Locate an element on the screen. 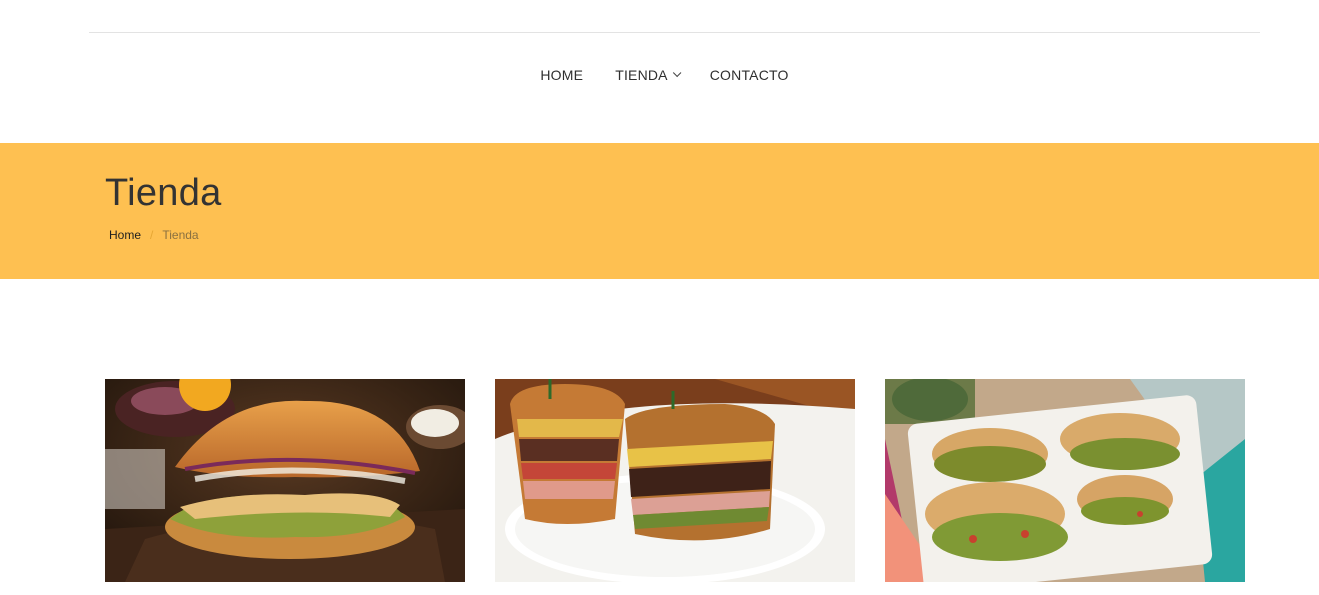 Image resolution: width=1319 pixels, height=595 pixels. nav-item-label: TIENDA is located at coordinates (641, 75).